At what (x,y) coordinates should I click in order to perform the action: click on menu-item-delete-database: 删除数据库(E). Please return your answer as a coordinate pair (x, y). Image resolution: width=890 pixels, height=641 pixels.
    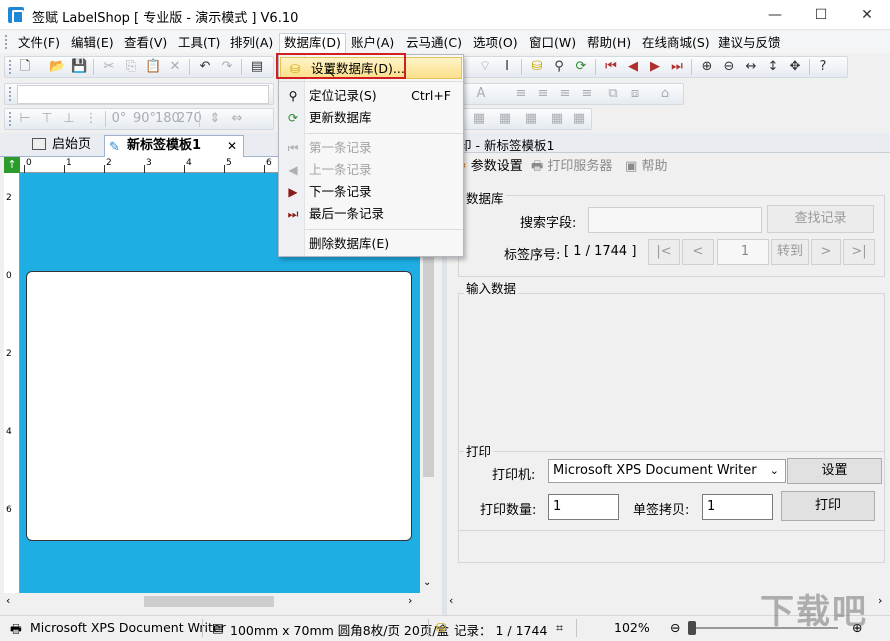
    Looking at the image, I should click on (371, 244).